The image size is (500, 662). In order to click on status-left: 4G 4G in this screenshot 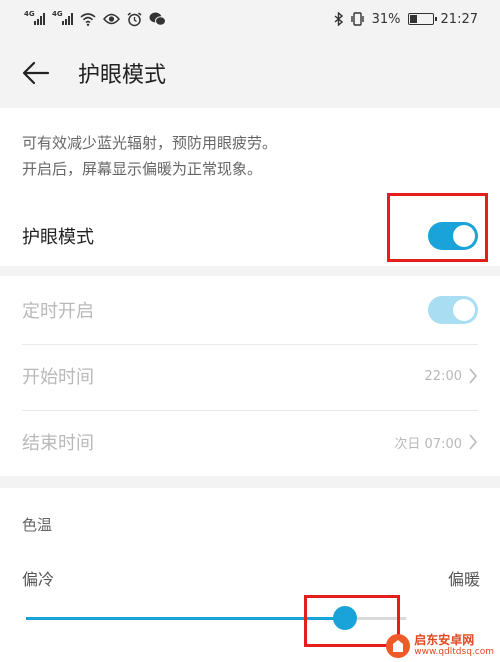, I will do `click(95, 18)`.